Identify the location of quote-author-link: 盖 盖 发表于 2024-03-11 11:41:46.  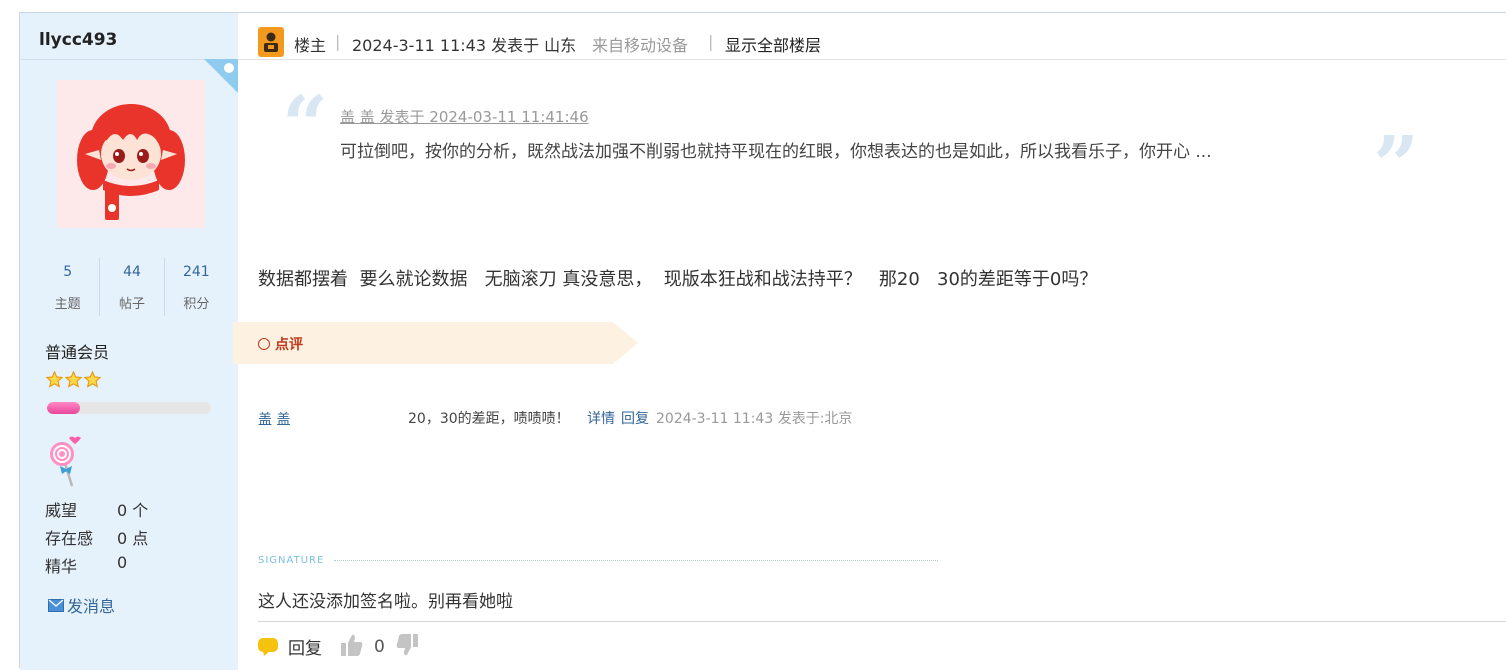
(464, 116).